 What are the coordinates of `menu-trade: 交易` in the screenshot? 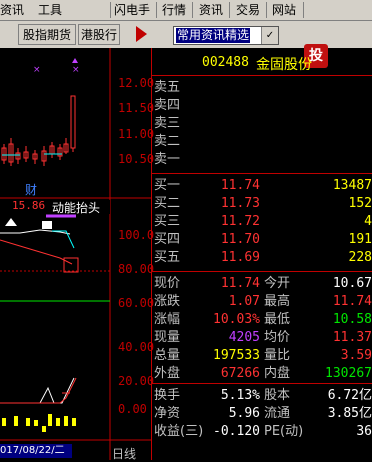 It's located at (248, 10).